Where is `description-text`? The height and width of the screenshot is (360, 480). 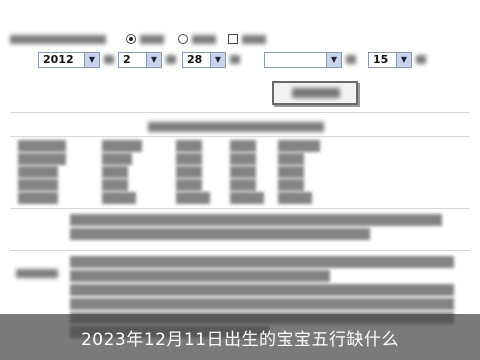
description-text is located at coordinates (260, 229).